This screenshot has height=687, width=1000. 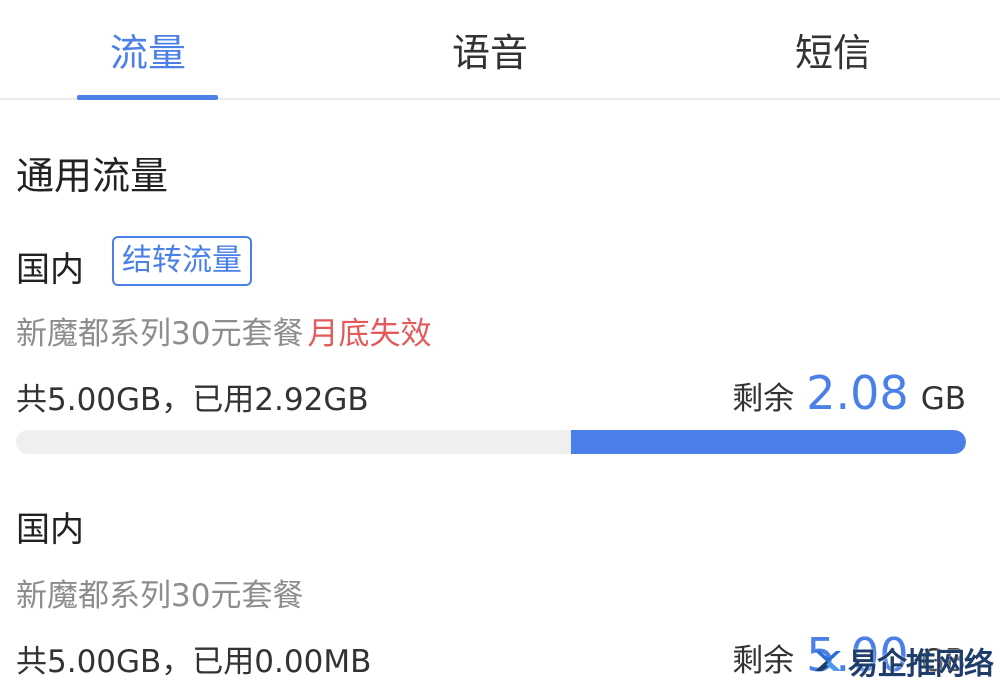 What do you see at coordinates (192, 400) in the screenshot?
I see `usage-summary: 共5.00GB，已用2.92GB` at bounding box center [192, 400].